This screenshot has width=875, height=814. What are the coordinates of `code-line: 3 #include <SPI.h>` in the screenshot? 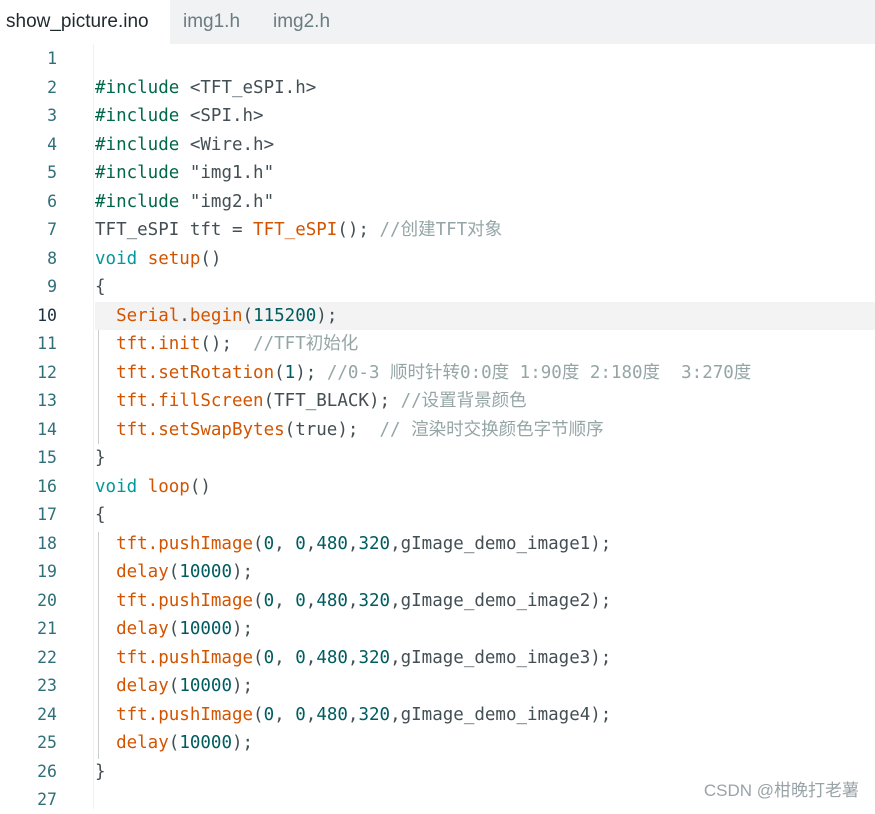 It's located at (437, 116).